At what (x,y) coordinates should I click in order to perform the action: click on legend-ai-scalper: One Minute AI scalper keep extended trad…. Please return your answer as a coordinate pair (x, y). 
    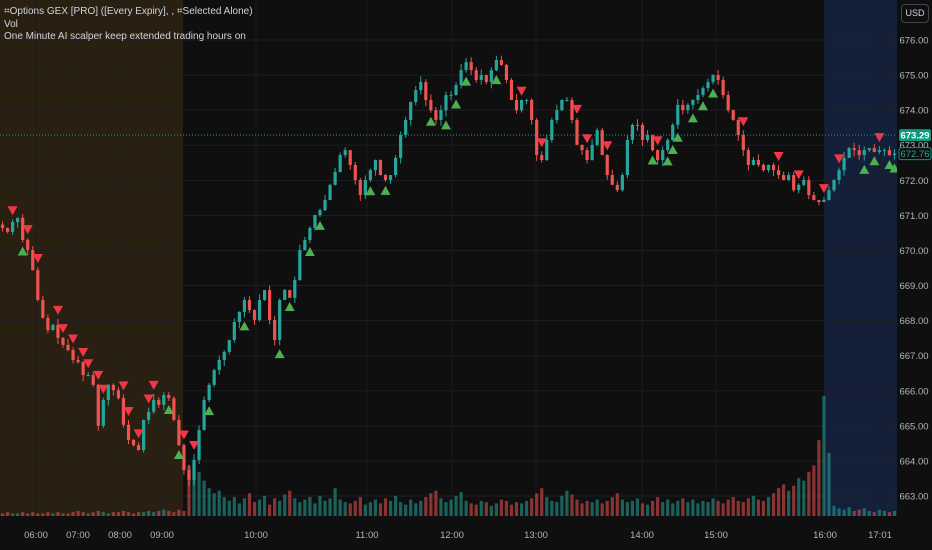
    Looking at the image, I should click on (128, 37).